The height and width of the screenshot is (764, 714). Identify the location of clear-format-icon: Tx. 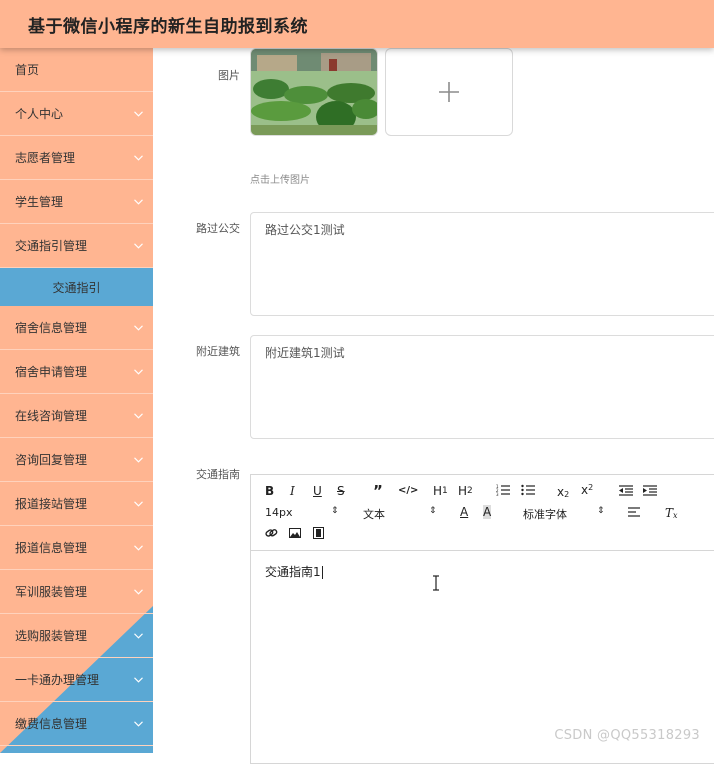
(671, 512).